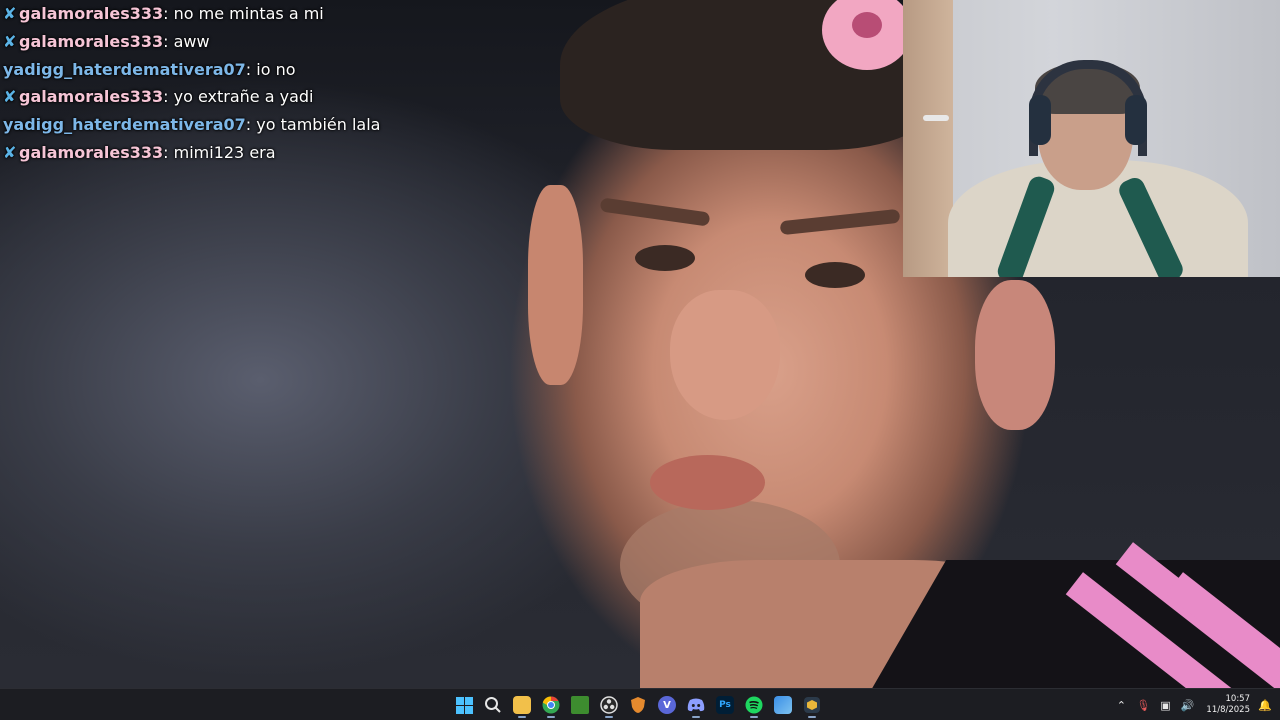 This screenshot has width=1280, height=720. I want to click on chat-message: ✘ galamorales333: aww, so click(283, 42).